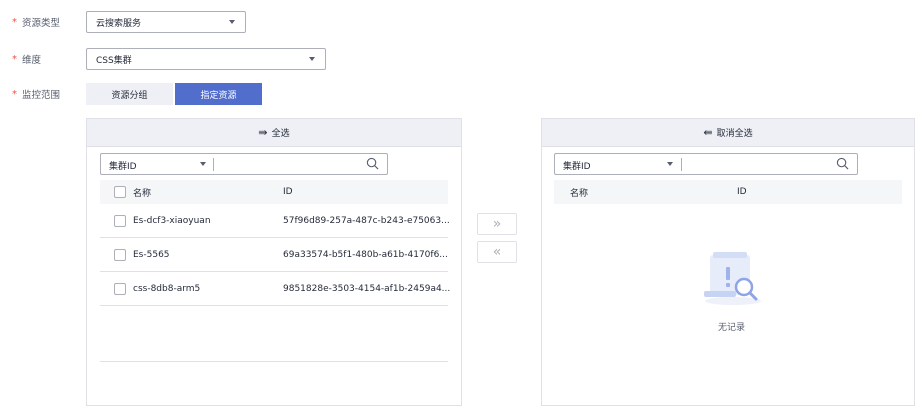  I want to click on deselect-all-label: 取消全选, so click(734, 134).